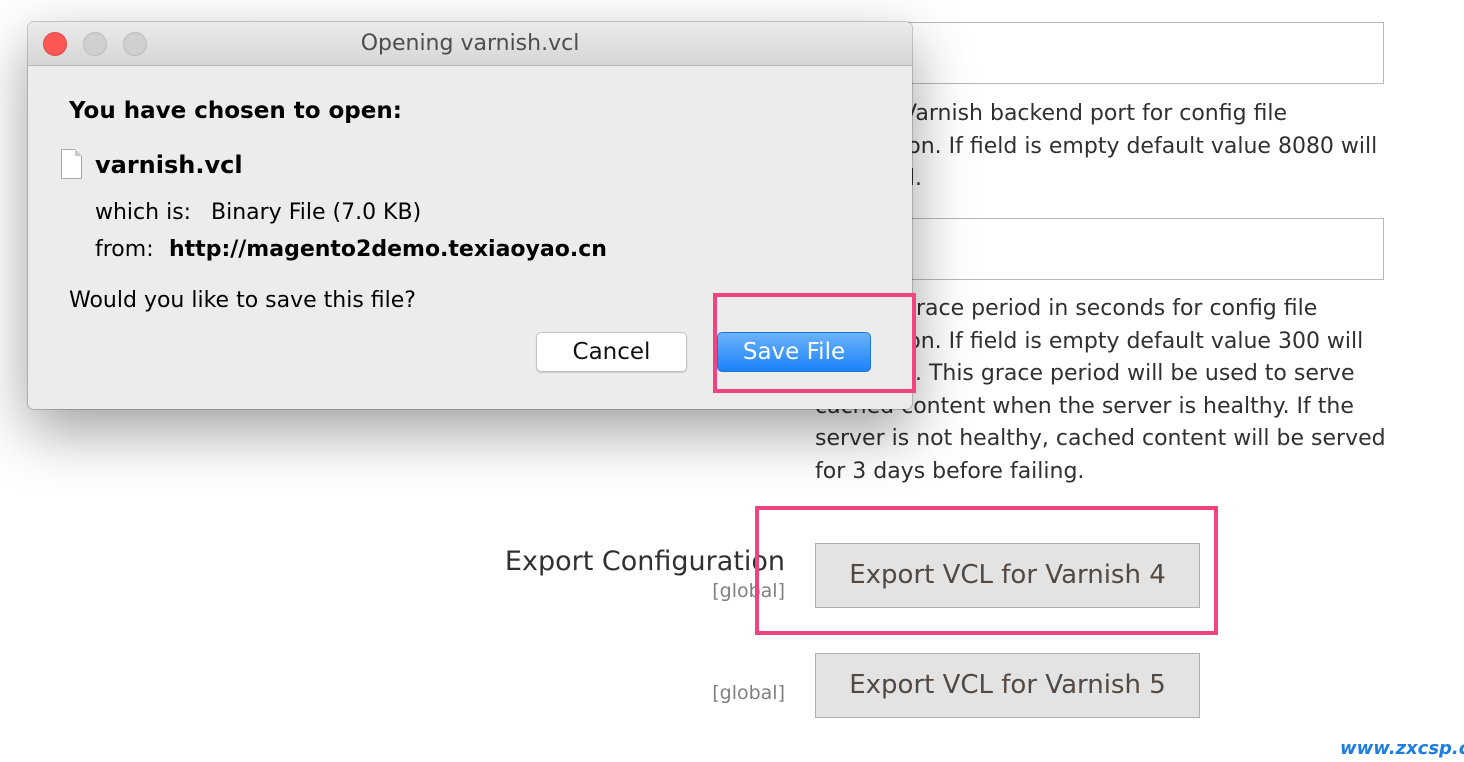  Describe the element at coordinates (316, 212) in the screenshot. I see `file-type-value: Binary File (7.0 KB)` at that location.